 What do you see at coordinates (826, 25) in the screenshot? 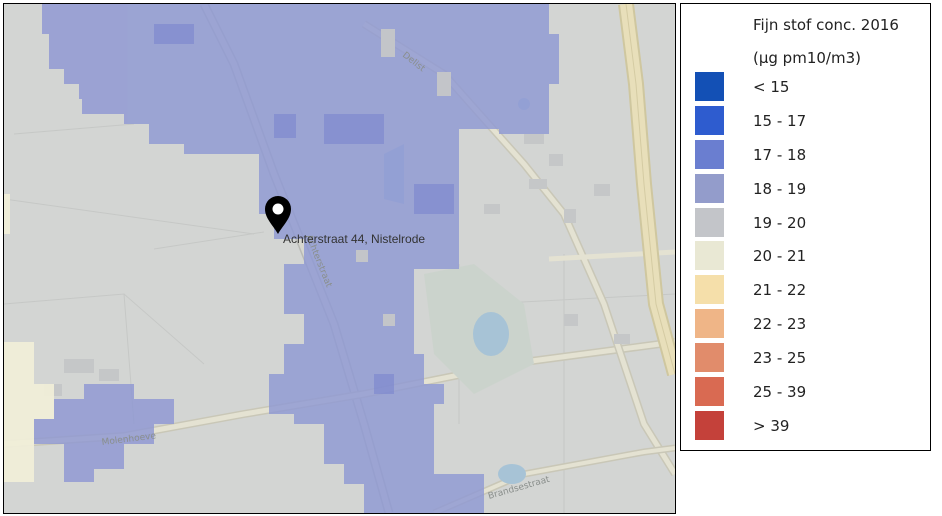
I see `legend-title: Fijn stof conc. 2016` at bounding box center [826, 25].